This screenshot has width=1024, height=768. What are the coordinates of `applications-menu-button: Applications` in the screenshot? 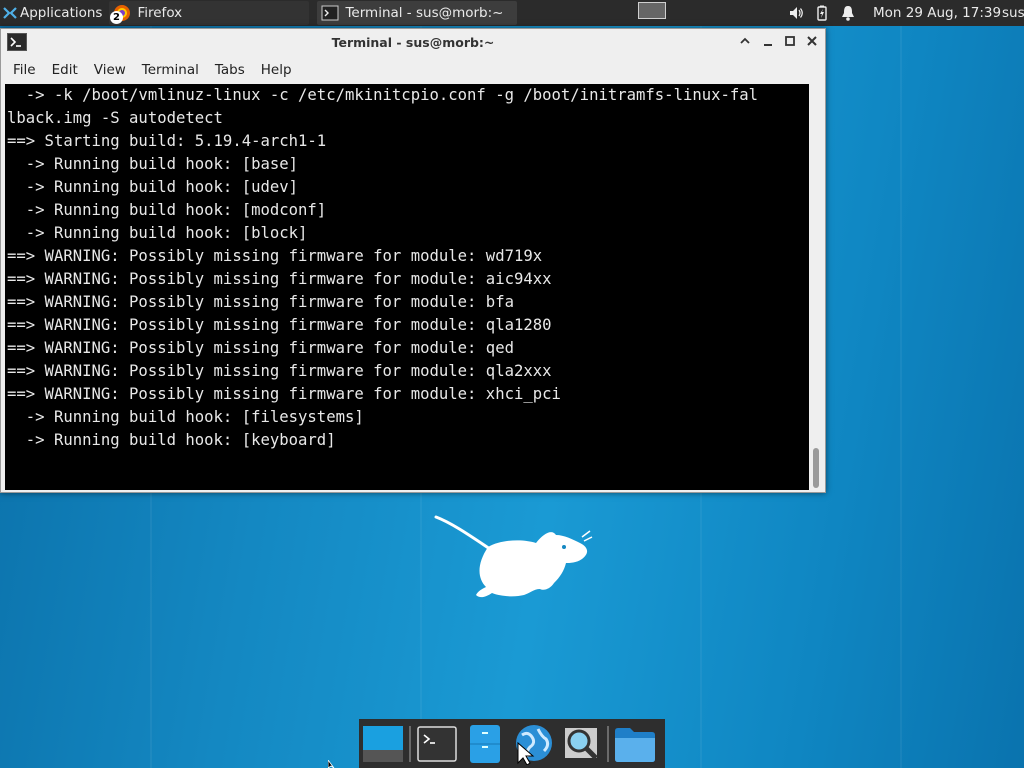 It's located at (53, 13).